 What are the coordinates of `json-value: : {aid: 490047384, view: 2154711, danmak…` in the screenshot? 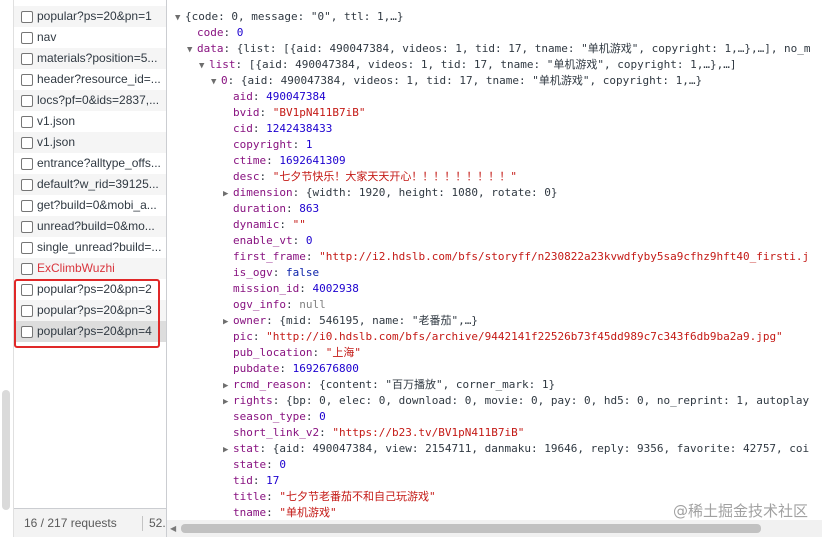 It's located at (534, 448).